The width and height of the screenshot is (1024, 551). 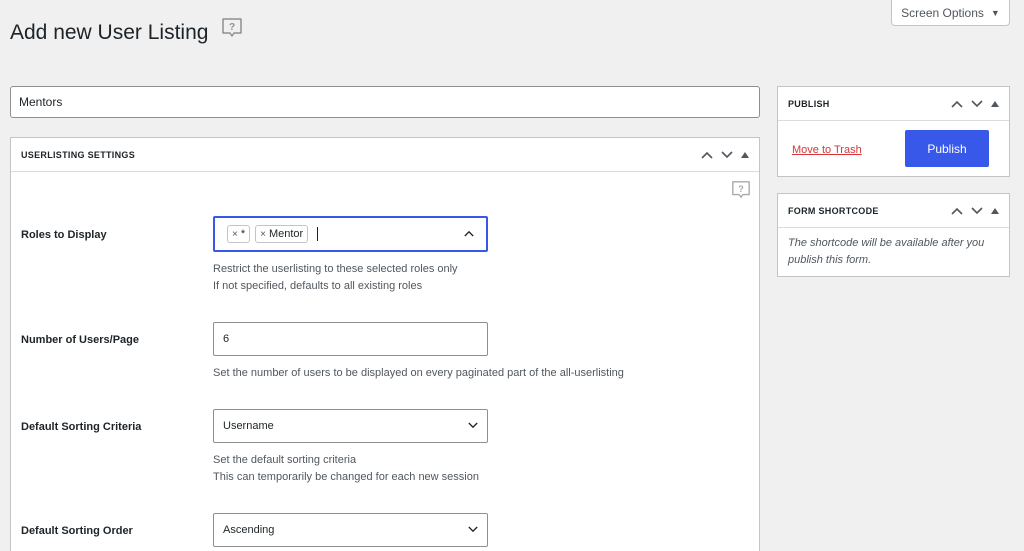 What do you see at coordinates (286, 234) in the screenshot?
I see `role-tag-label: Mentor` at bounding box center [286, 234].